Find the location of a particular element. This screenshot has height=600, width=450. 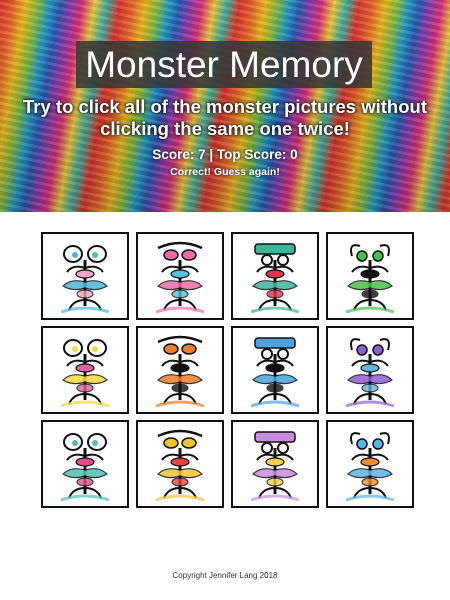

score-label: Score: is located at coordinates (175, 154).